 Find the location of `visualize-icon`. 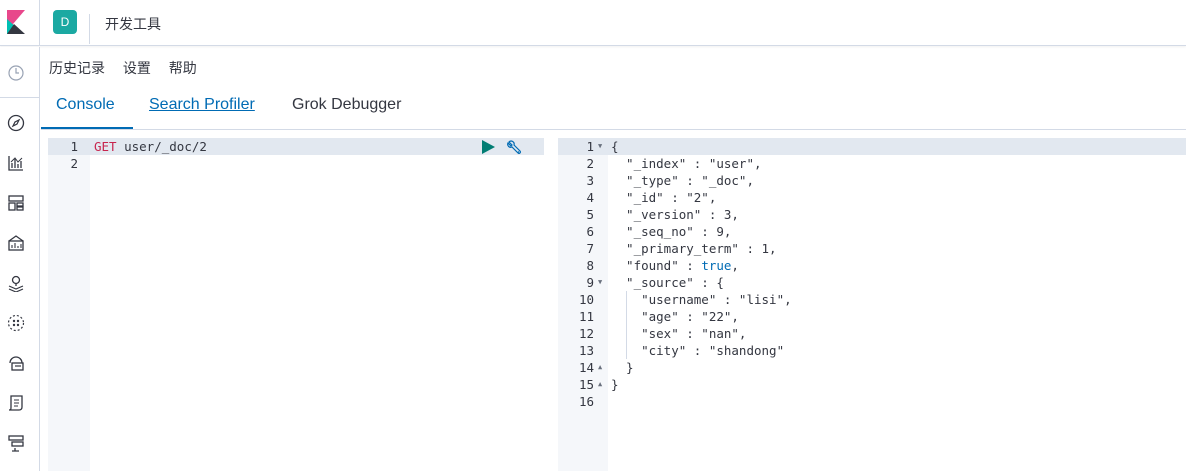

visualize-icon is located at coordinates (16, 163).